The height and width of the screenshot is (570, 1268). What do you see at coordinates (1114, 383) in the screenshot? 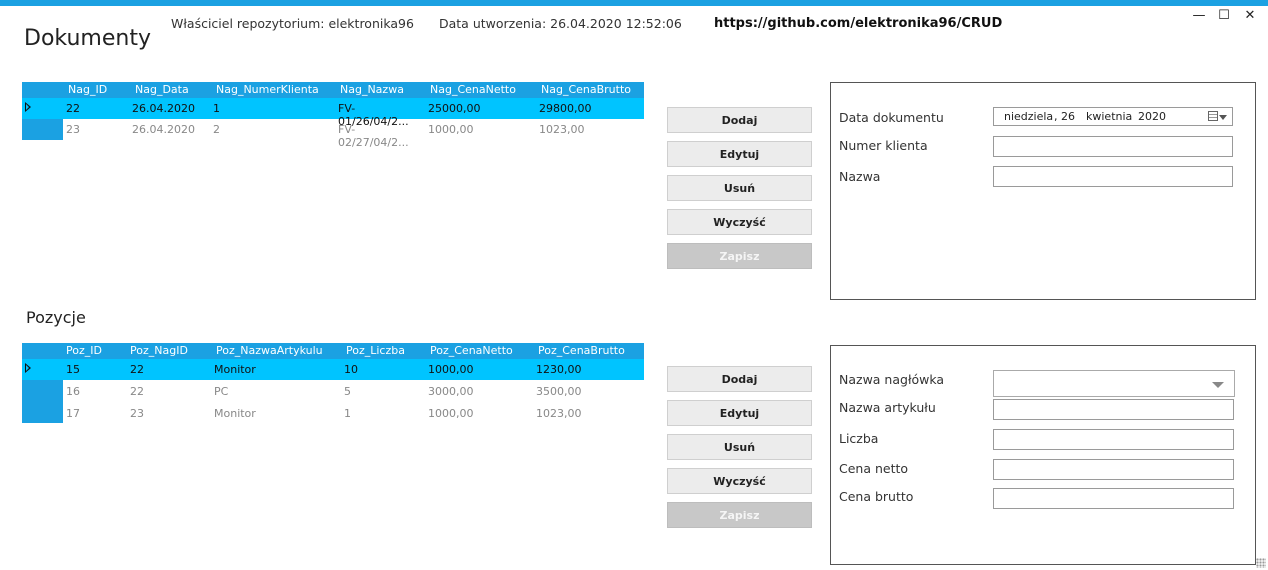
I see `header-name-select` at bounding box center [1114, 383].